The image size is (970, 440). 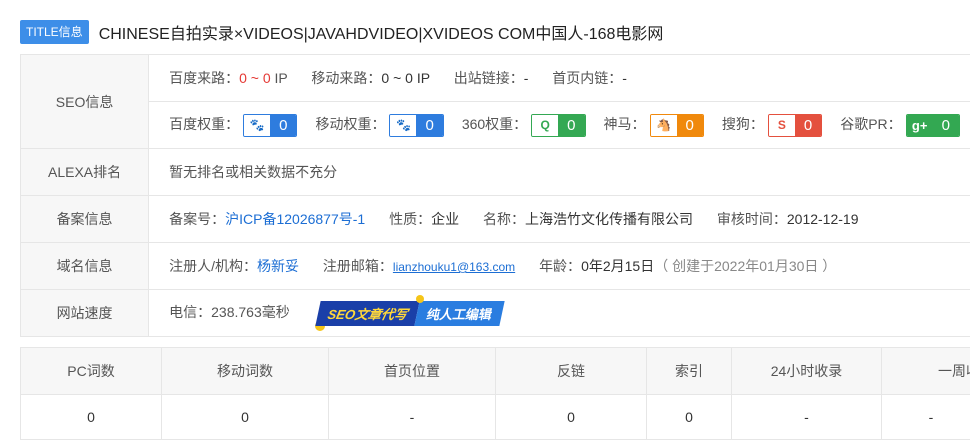 I want to click on outbound-links: 出站链接：-, so click(x=493, y=78).